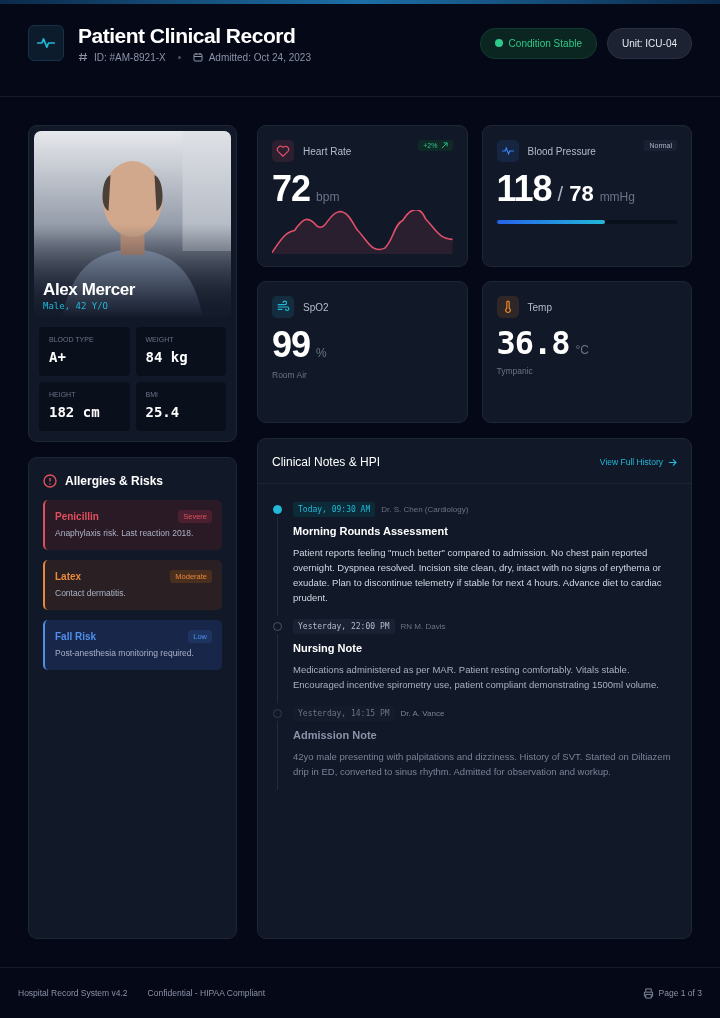 The height and width of the screenshot is (1018, 720). I want to click on system-version: Hospital Record System v4.2, so click(73, 993).